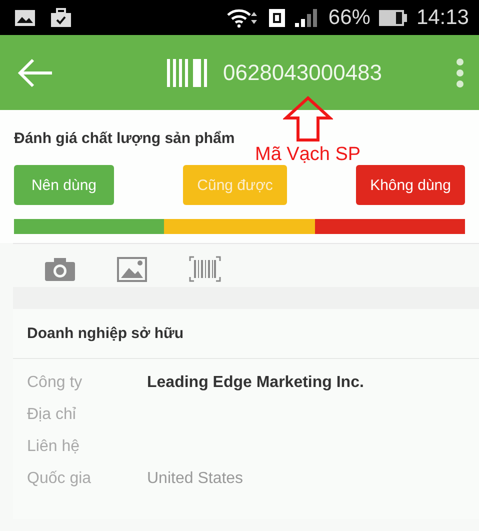 This screenshot has width=479, height=531. Describe the element at coordinates (195, 479) in the screenshot. I see `field-value: United States` at that location.